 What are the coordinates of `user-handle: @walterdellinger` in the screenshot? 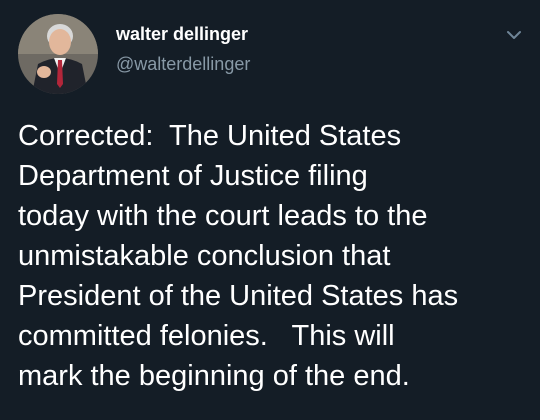 It's located at (183, 64).